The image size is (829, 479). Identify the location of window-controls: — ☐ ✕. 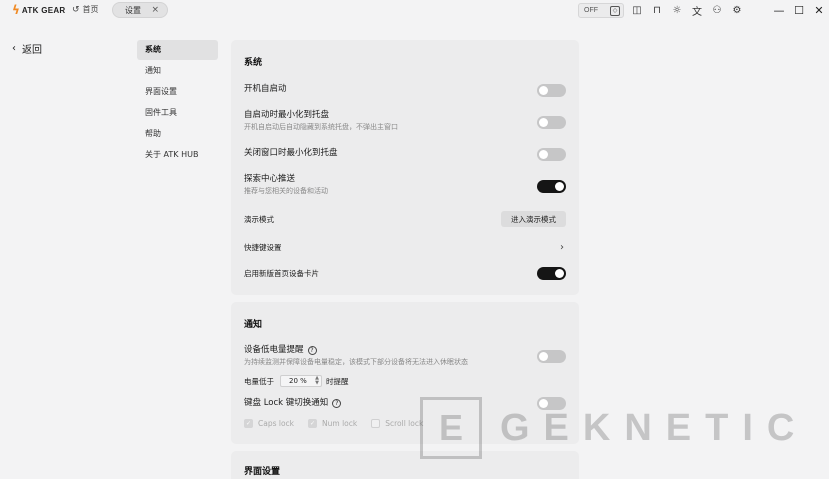
(796, 10).